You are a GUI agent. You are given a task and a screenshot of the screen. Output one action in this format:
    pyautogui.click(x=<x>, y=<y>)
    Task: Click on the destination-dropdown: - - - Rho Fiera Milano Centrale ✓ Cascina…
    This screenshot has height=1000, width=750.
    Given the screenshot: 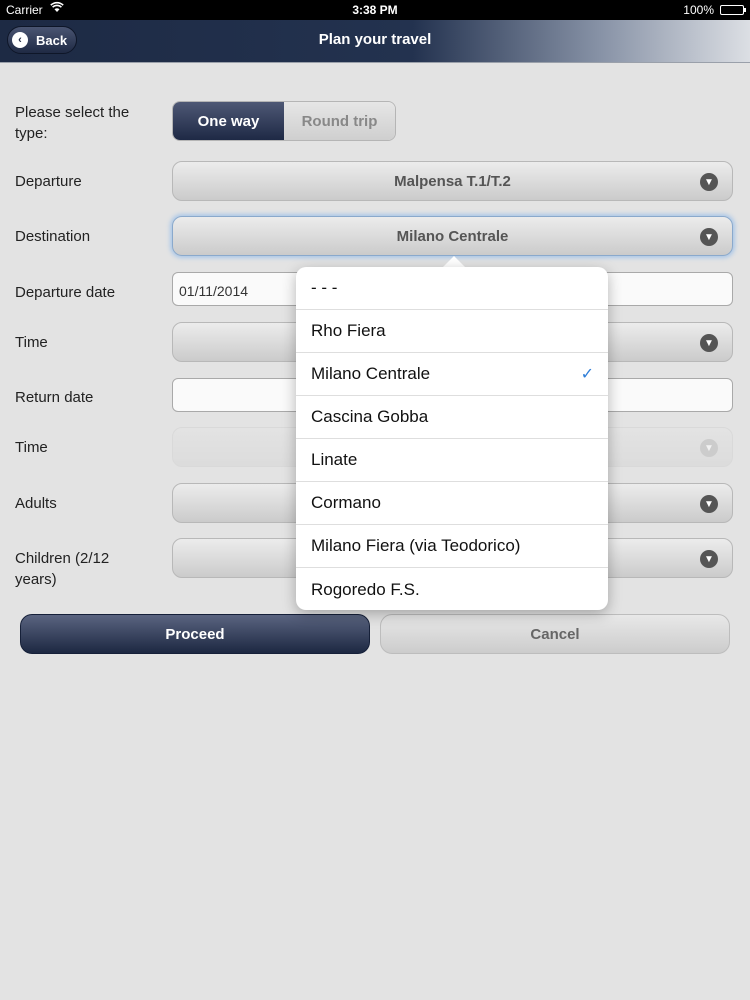 What is the action you would take?
    pyautogui.click(x=452, y=438)
    